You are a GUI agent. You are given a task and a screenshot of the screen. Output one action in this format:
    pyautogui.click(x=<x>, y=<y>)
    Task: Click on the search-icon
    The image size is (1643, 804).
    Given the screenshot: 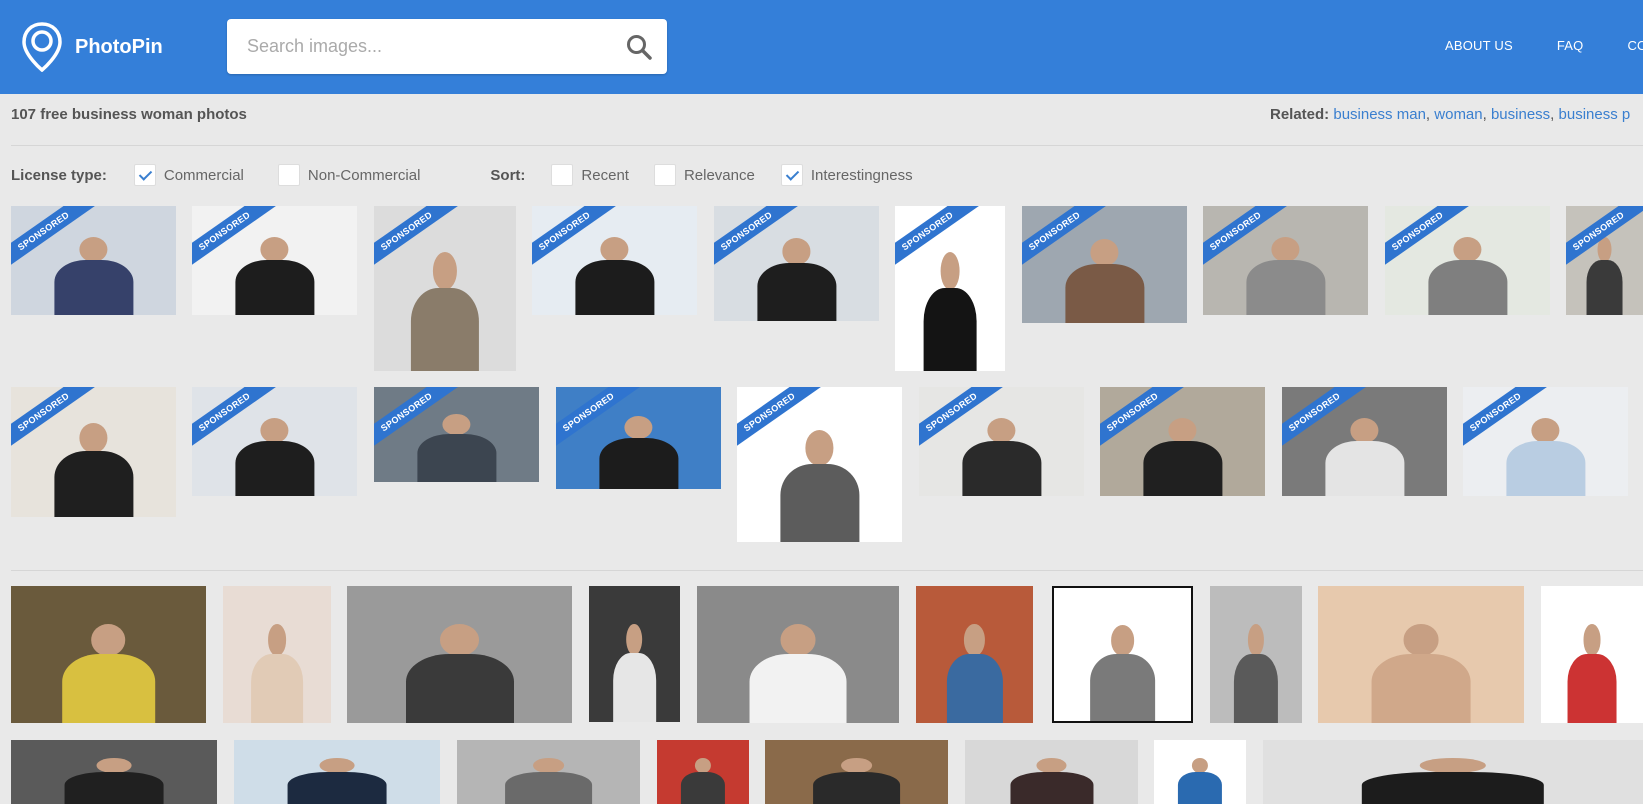 What is the action you would take?
    pyautogui.click(x=639, y=47)
    